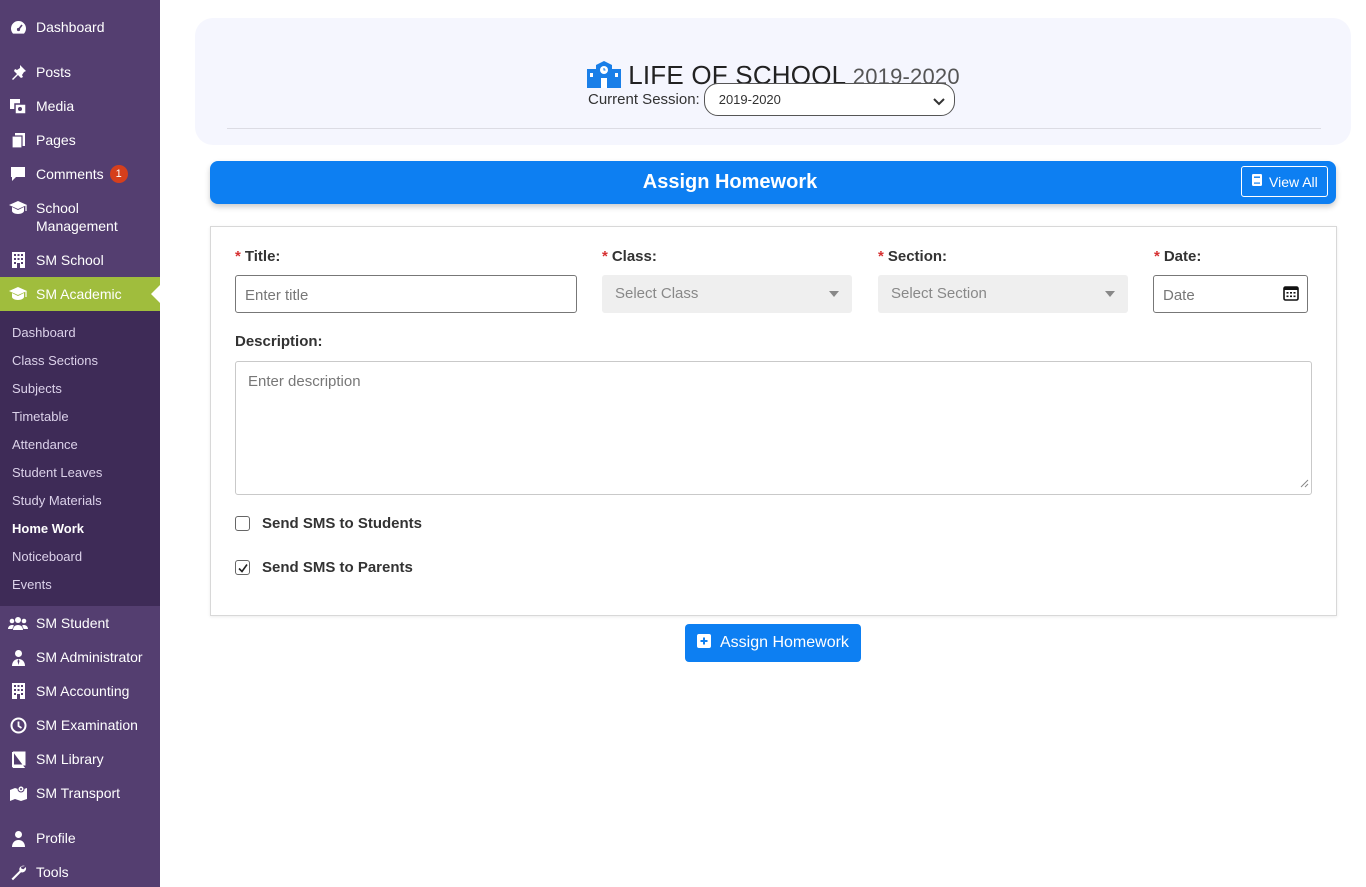 Image resolution: width=1366 pixels, height=887 pixels. Describe the element at coordinates (1003, 294) in the screenshot. I see `section-select: Select Section` at that location.